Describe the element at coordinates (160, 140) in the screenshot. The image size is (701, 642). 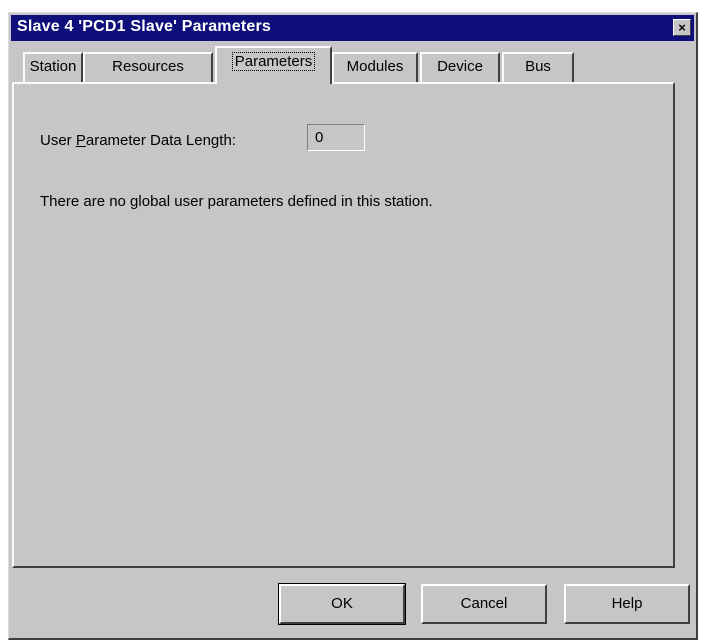
I see `label-text-suffix: arameter Data Length:` at that location.